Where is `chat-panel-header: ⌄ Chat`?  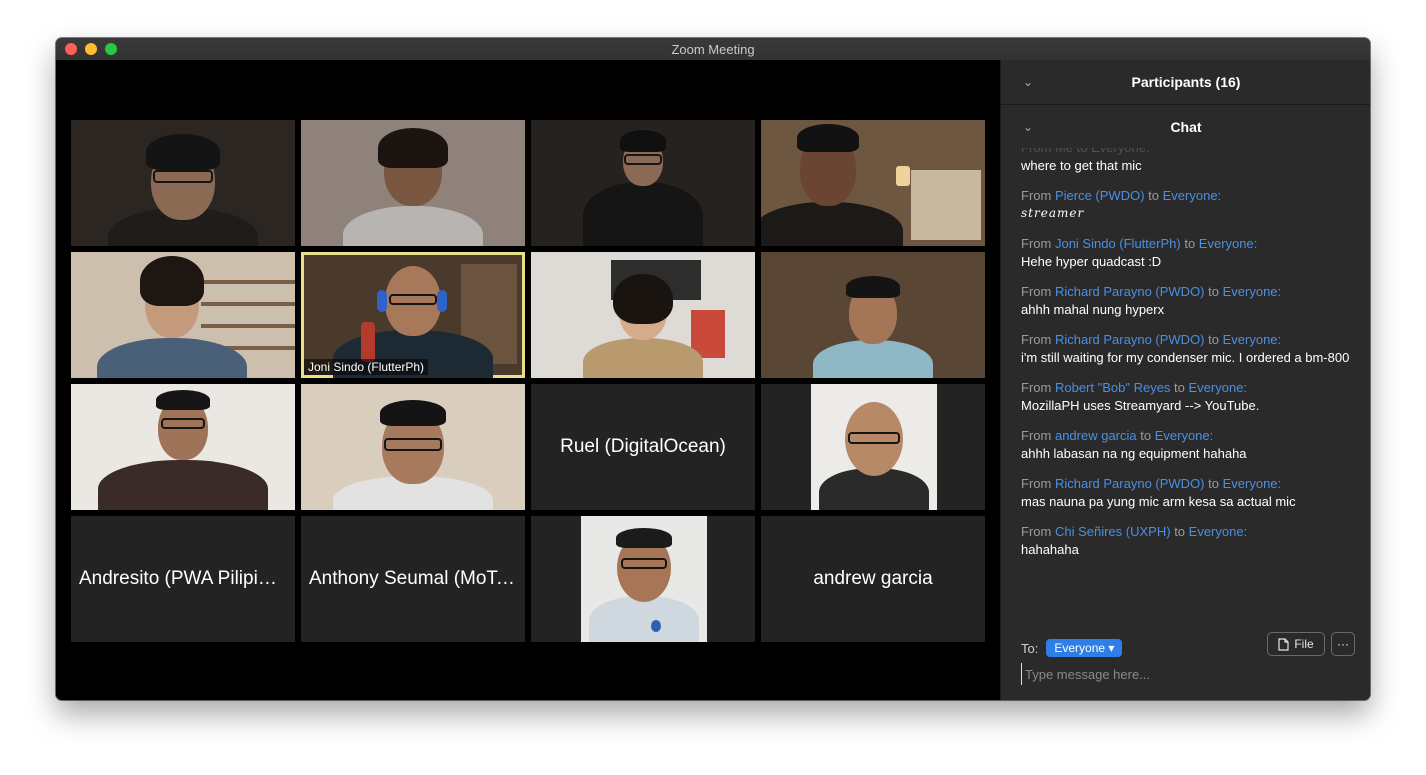
chat-panel-header: ⌄ Chat is located at coordinates (1185, 127).